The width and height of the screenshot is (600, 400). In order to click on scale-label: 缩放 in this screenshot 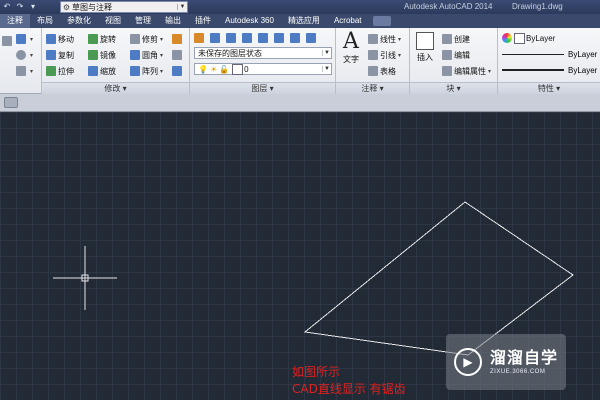, I will do `click(108, 71)`.